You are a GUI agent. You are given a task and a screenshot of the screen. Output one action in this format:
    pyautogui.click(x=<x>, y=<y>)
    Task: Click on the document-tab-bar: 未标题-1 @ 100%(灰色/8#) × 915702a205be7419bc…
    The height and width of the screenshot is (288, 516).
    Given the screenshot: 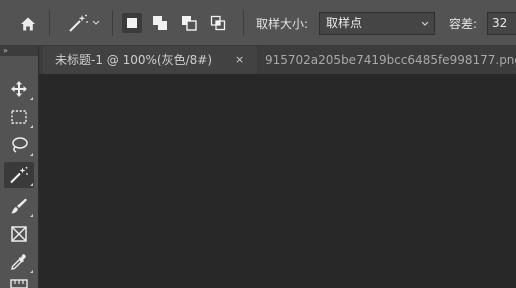 What is the action you would take?
    pyautogui.click(x=277, y=60)
    